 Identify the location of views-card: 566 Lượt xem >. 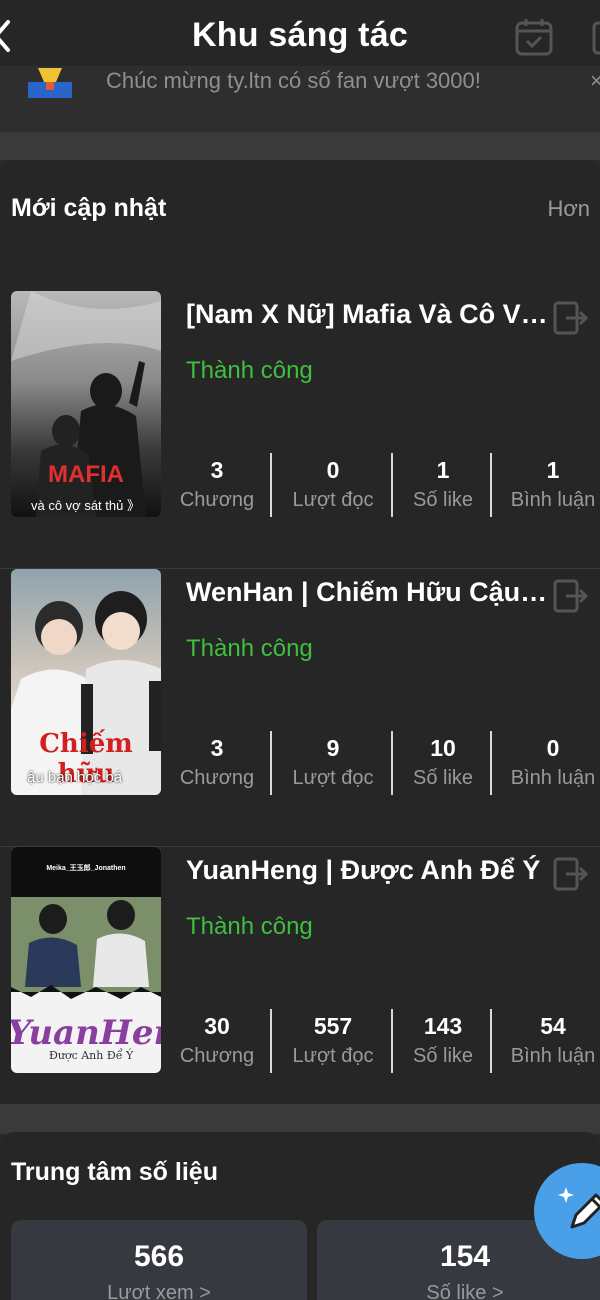
(159, 1260).